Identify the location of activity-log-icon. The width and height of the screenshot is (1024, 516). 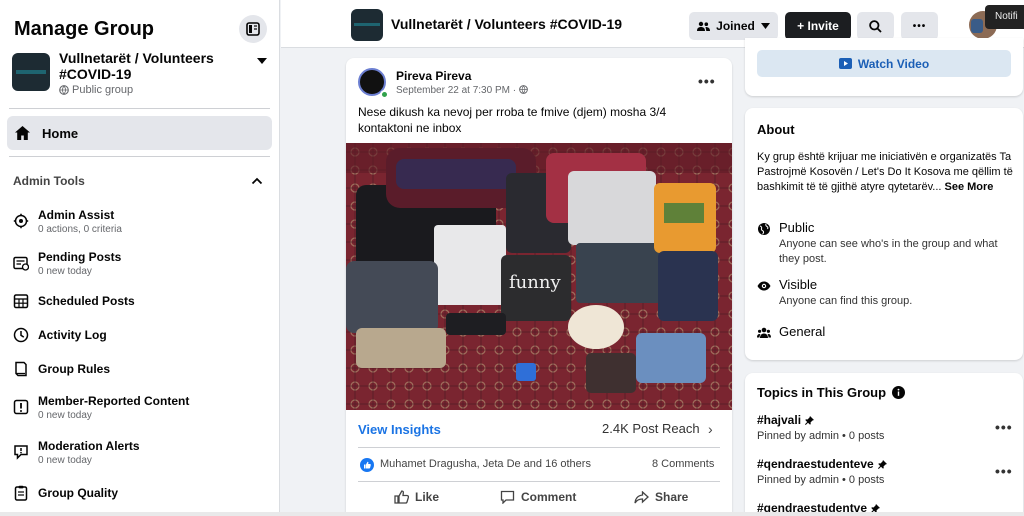
(20, 335).